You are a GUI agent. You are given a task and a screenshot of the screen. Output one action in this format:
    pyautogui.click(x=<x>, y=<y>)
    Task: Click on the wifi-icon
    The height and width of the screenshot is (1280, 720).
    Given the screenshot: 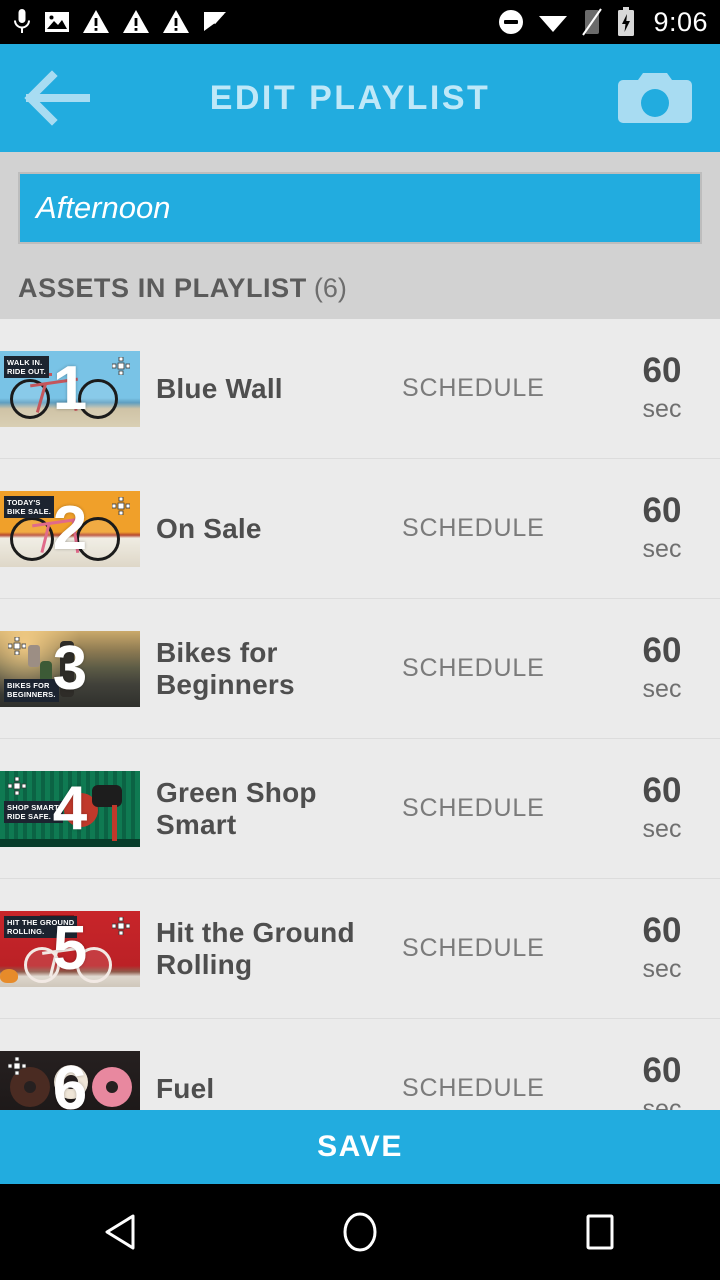 What is the action you would take?
    pyautogui.click(x=553, y=24)
    